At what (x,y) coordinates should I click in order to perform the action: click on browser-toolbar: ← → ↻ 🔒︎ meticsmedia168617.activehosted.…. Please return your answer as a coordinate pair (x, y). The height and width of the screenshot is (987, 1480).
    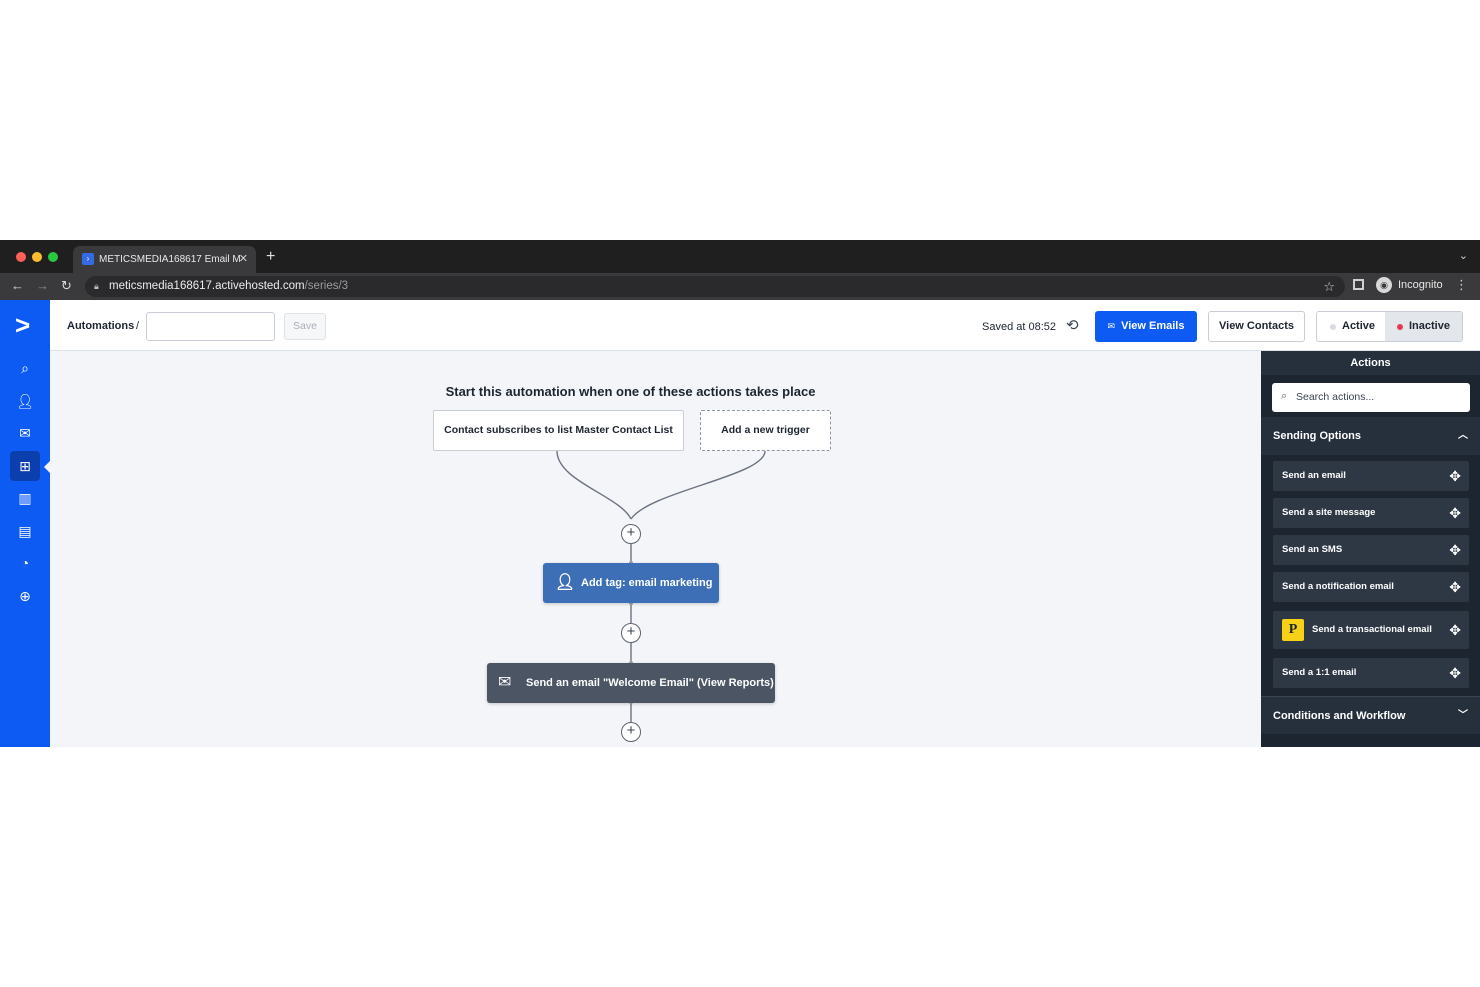
    Looking at the image, I should click on (740, 286).